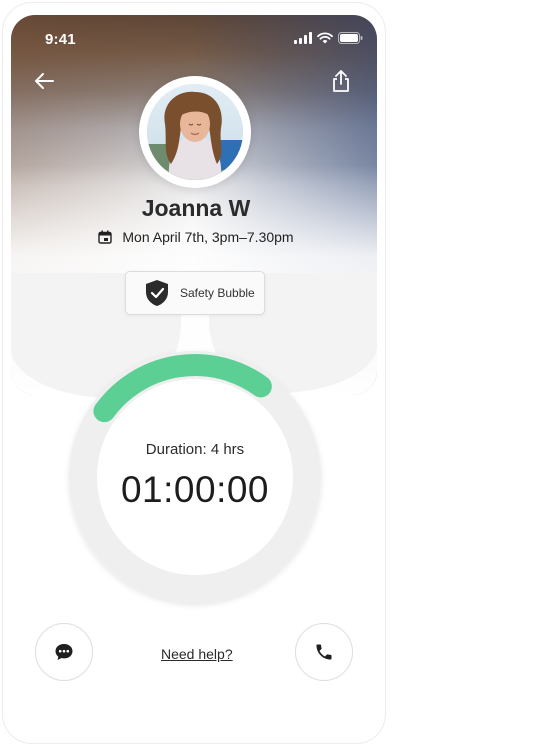  I want to click on date-time-text: Mon April 7th, 3pm–7.30pm, so click(208, 237).